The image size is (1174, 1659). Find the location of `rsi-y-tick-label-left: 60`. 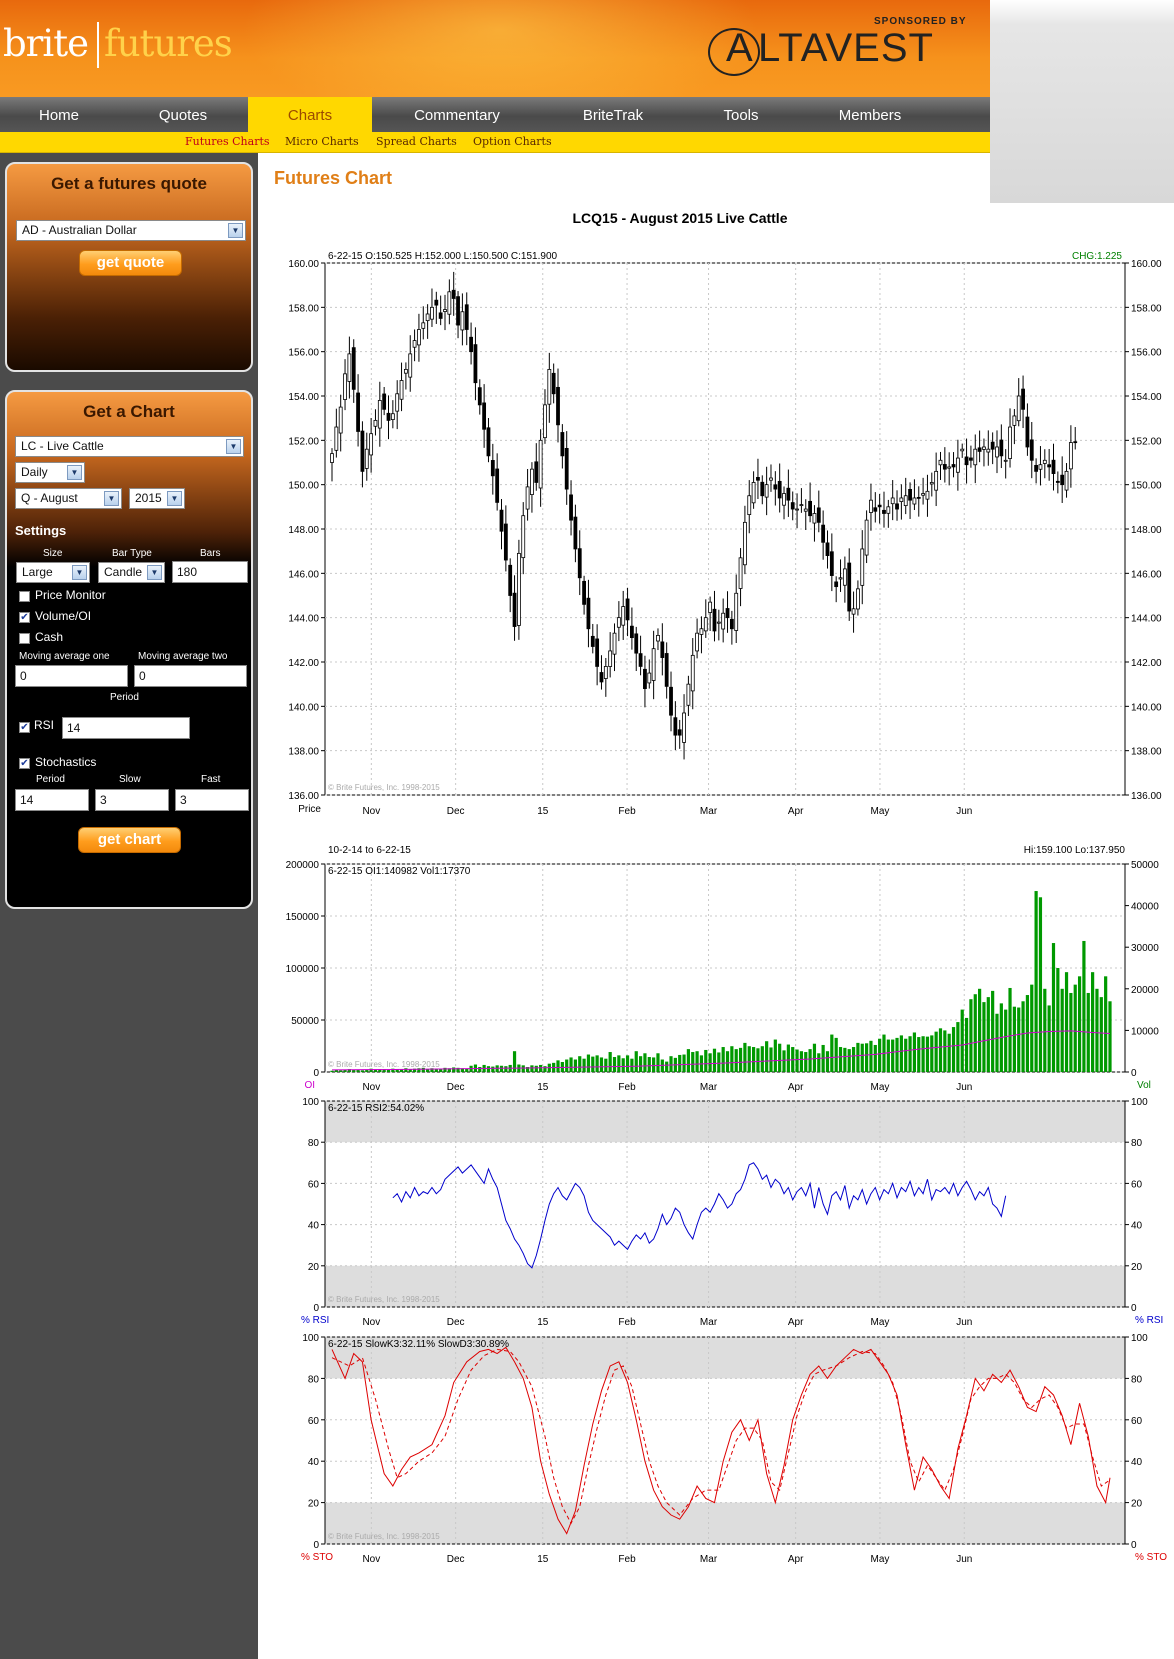

rsi-y-tick-label-left: 60 is located at coordinates (314, 1184).